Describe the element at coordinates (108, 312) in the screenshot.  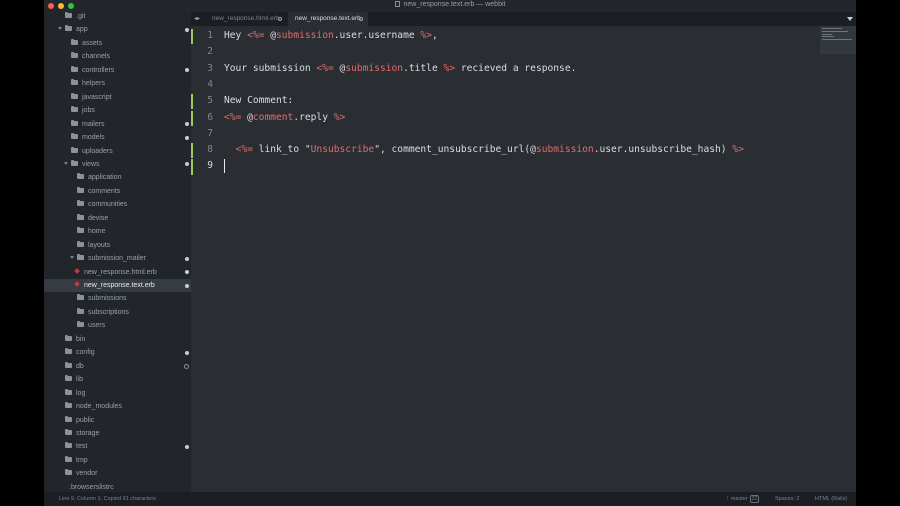
I see `tree-item-label: subscriptions` at that location.